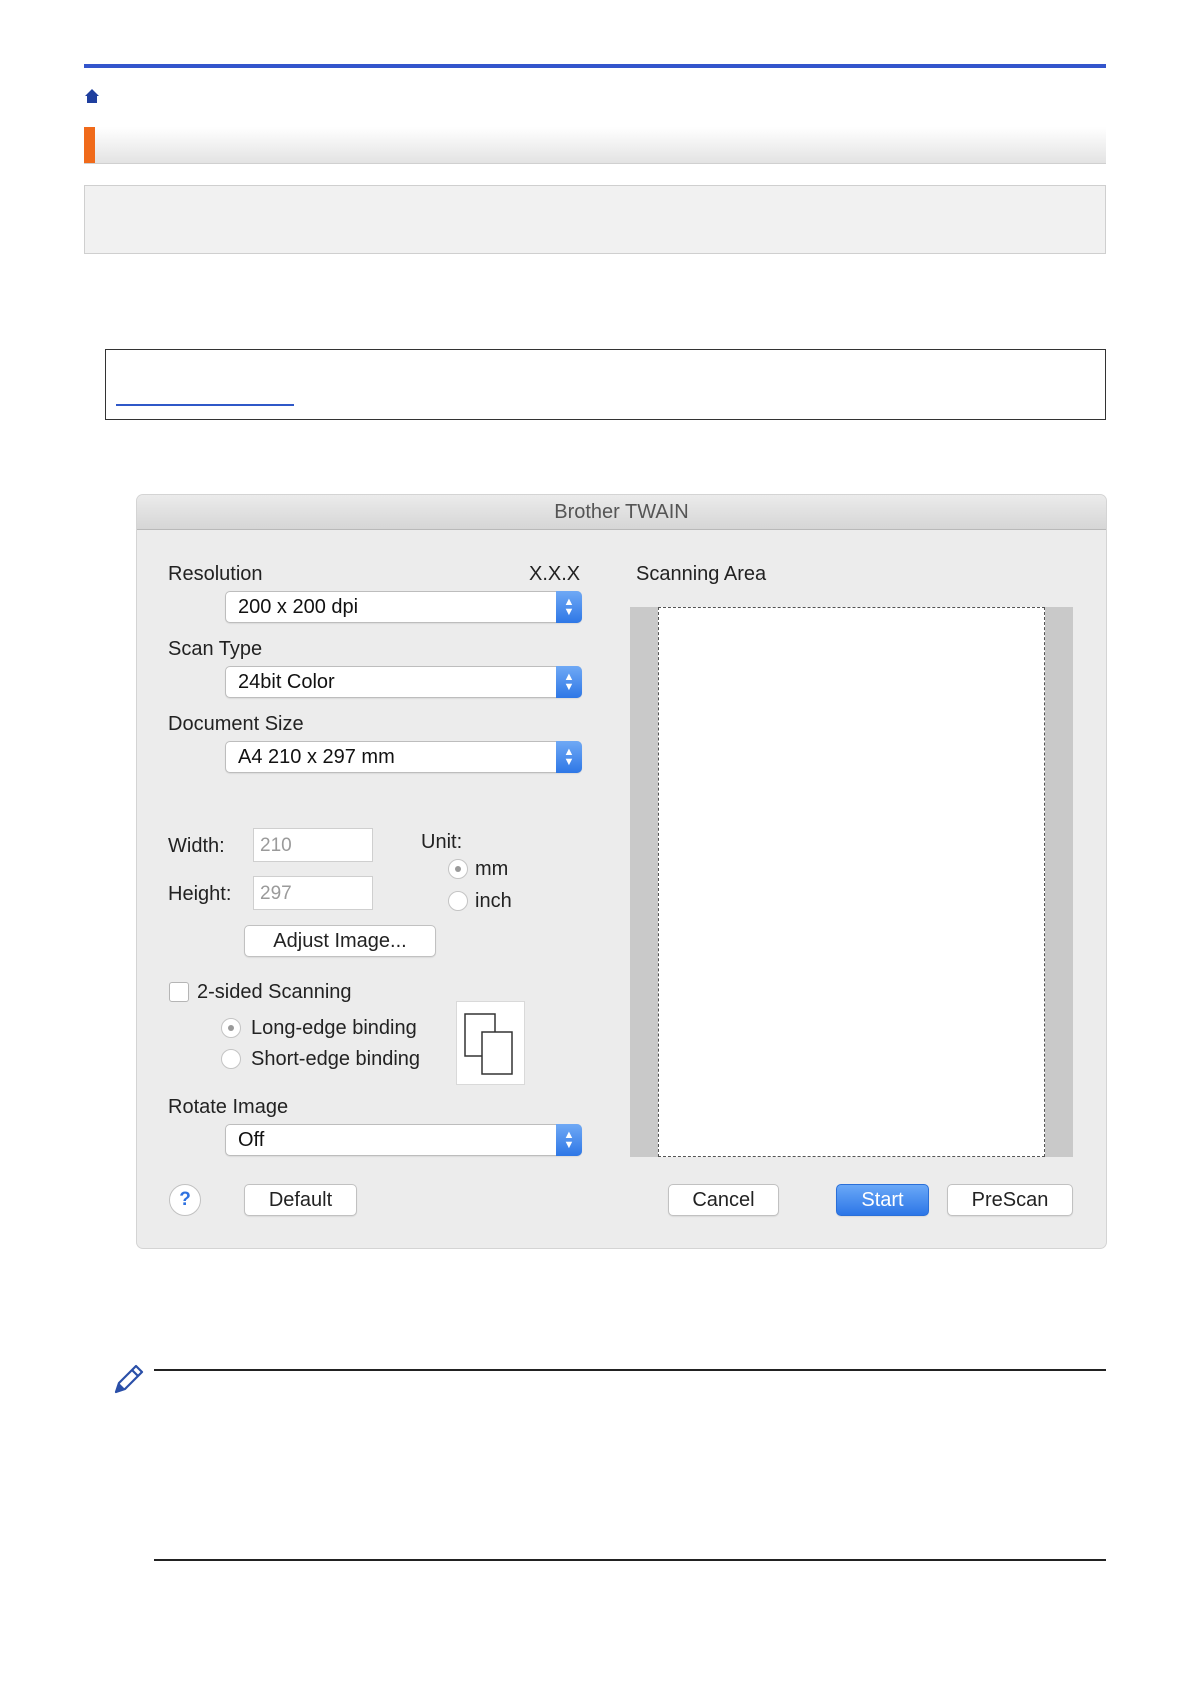 The height and width of the screenshot is (1685, 1192). Describe the element at coordinates (882, 1200) in the screenshot. I see `start-button: Start` at that location.